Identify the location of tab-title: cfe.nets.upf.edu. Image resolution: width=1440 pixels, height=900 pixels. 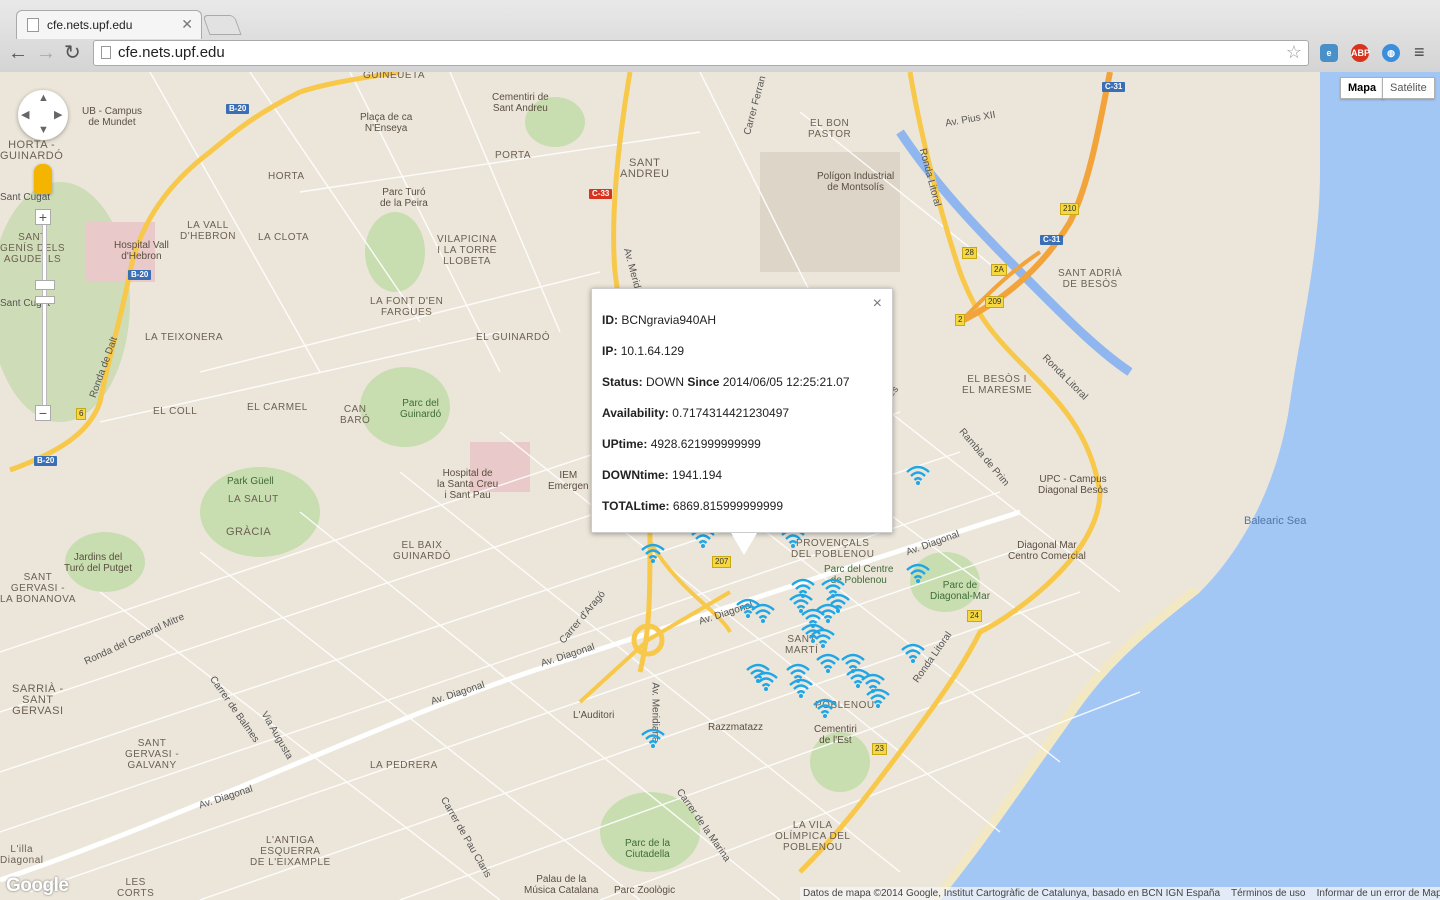
(90, 25).